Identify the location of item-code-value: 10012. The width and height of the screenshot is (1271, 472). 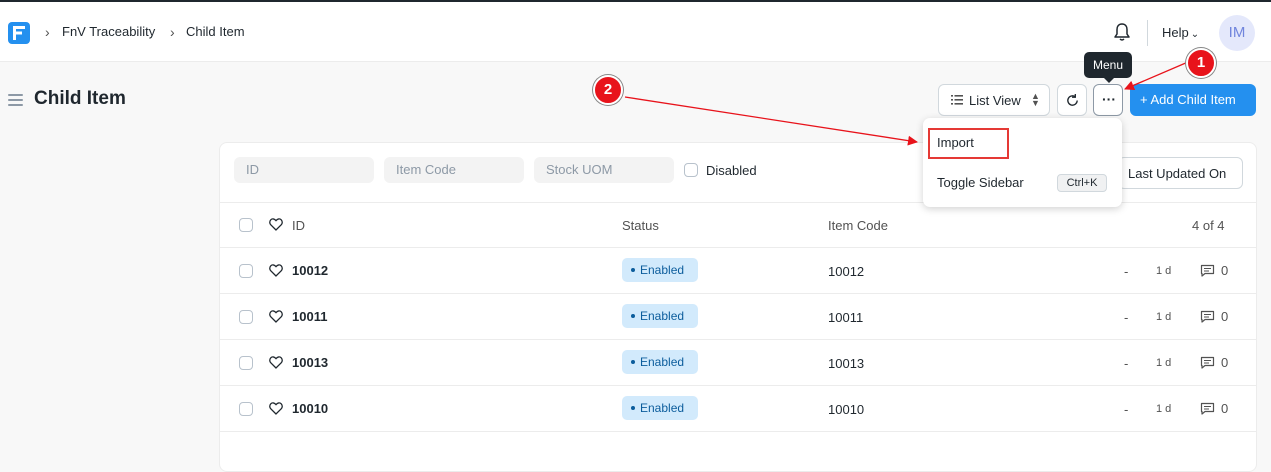
(846, 271).